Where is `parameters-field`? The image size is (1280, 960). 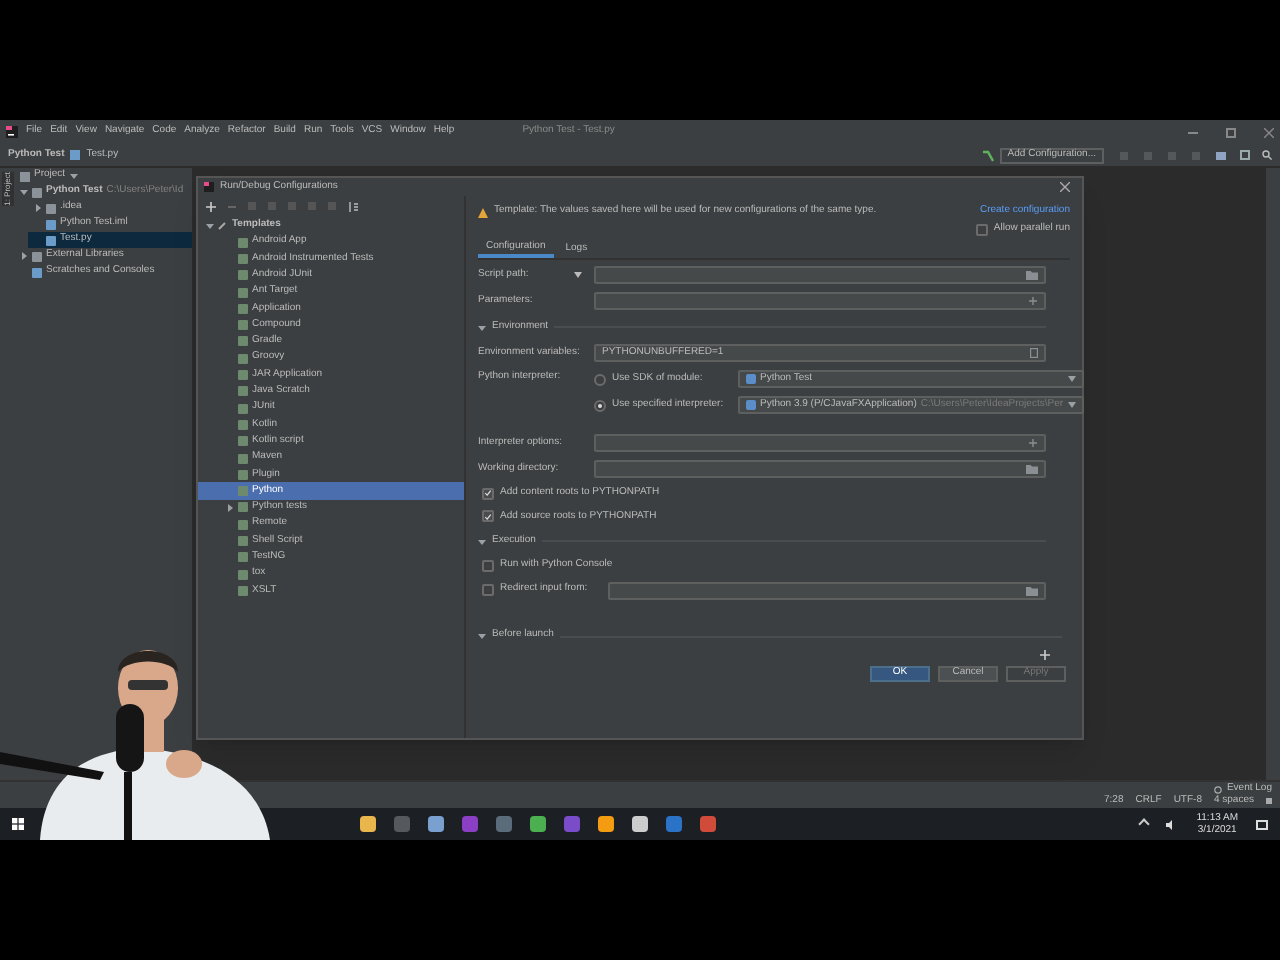
parameters-field is located at coordinates (820, 301).